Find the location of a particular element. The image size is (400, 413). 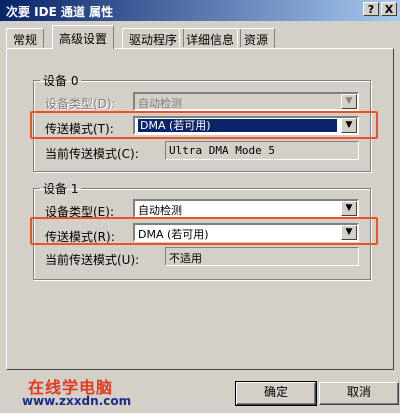

device0-type-select: 自动检测 ▼ is located at coordinates (246, 101).